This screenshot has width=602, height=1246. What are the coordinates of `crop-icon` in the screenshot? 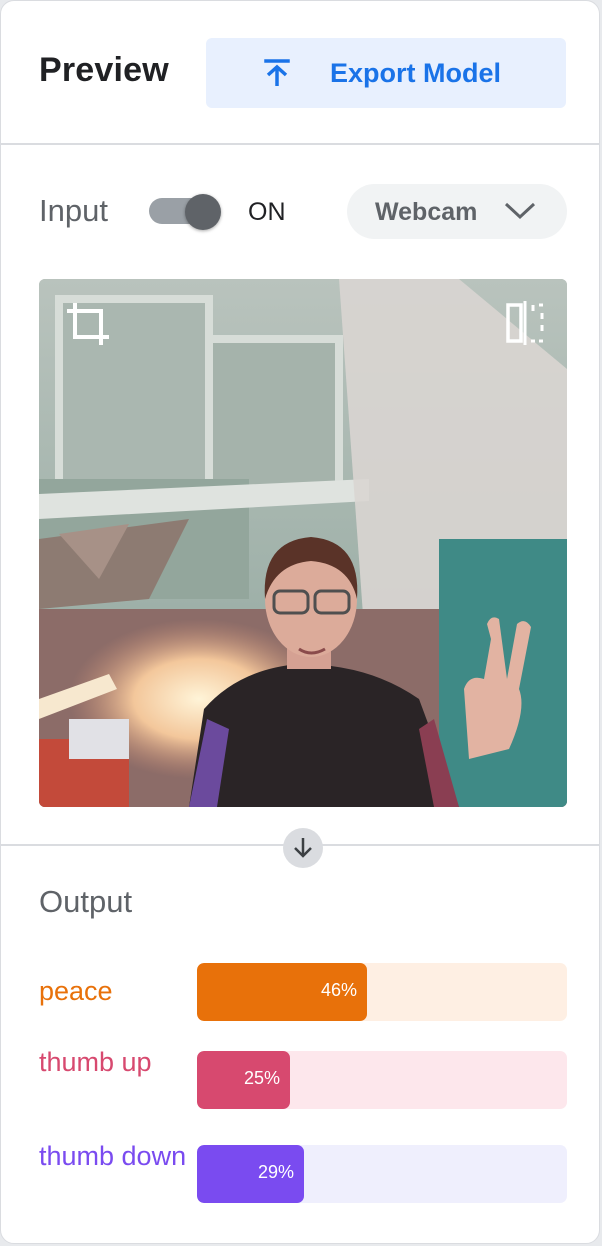 It's located at (88, 324).